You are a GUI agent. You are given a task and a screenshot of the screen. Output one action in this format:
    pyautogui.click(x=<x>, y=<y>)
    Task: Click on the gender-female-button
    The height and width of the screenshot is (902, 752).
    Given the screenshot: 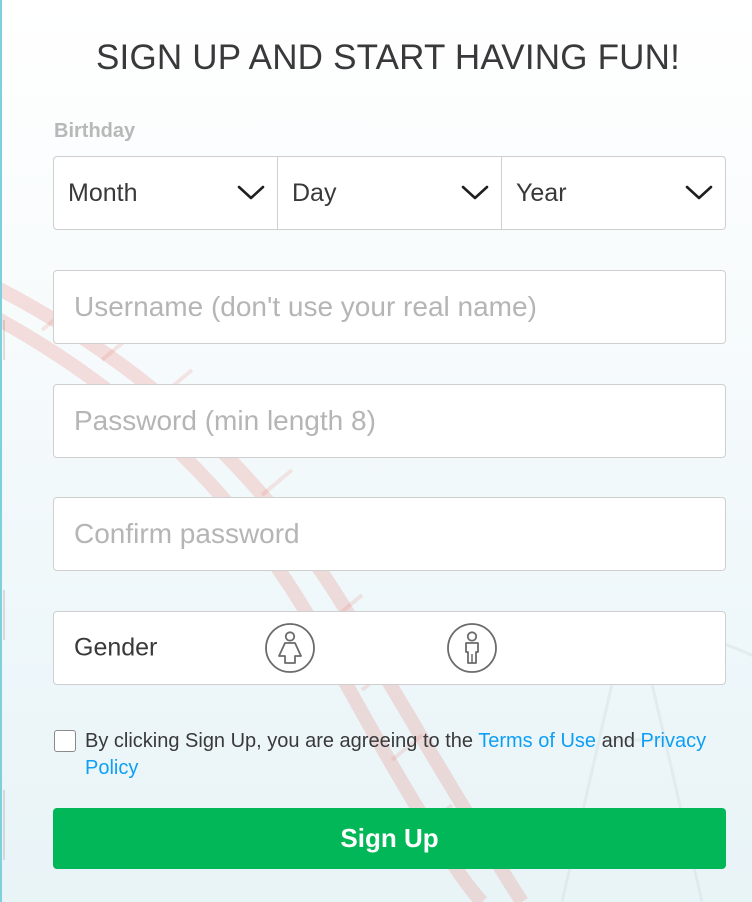 What is the action you would take?
    pyautogui.click(x=290, y=648)
    